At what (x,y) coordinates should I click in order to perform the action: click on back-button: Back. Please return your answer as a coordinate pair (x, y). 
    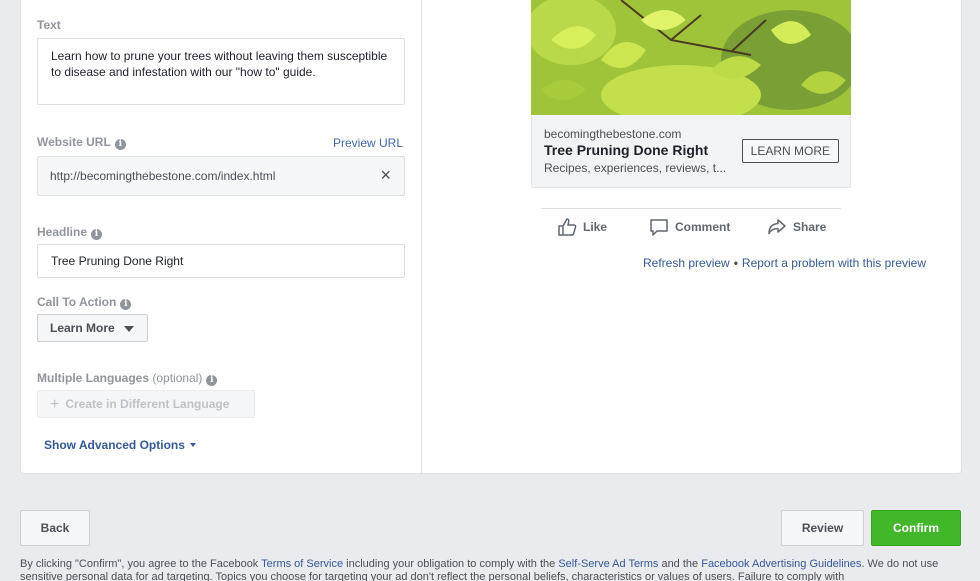
    Looking at the image, I should click on (55, 528).